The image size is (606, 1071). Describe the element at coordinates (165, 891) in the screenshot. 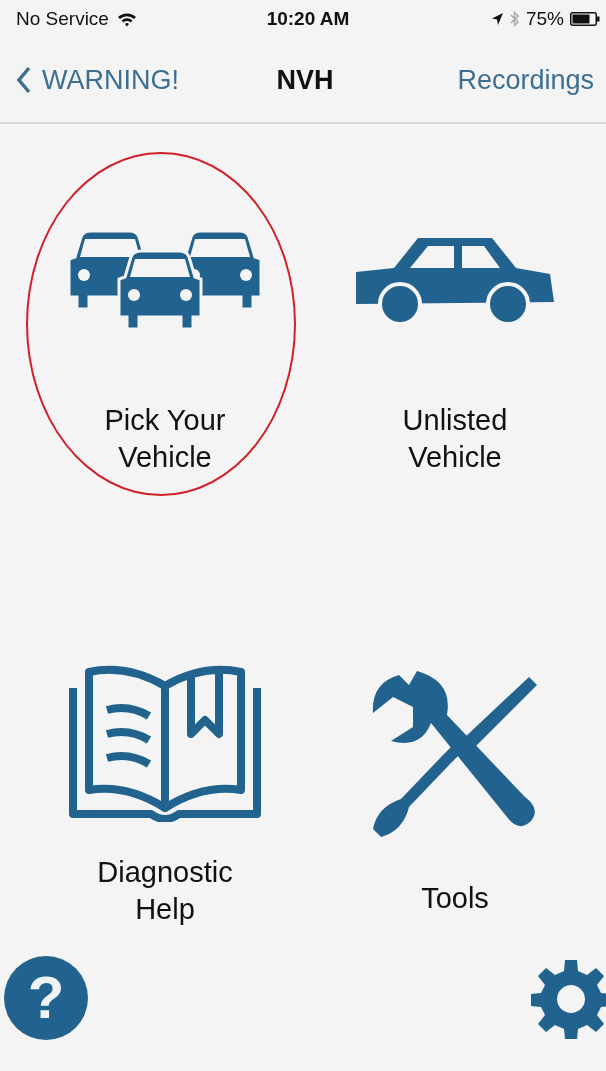

I see `tile-label: Diagnostic Help` at that location.